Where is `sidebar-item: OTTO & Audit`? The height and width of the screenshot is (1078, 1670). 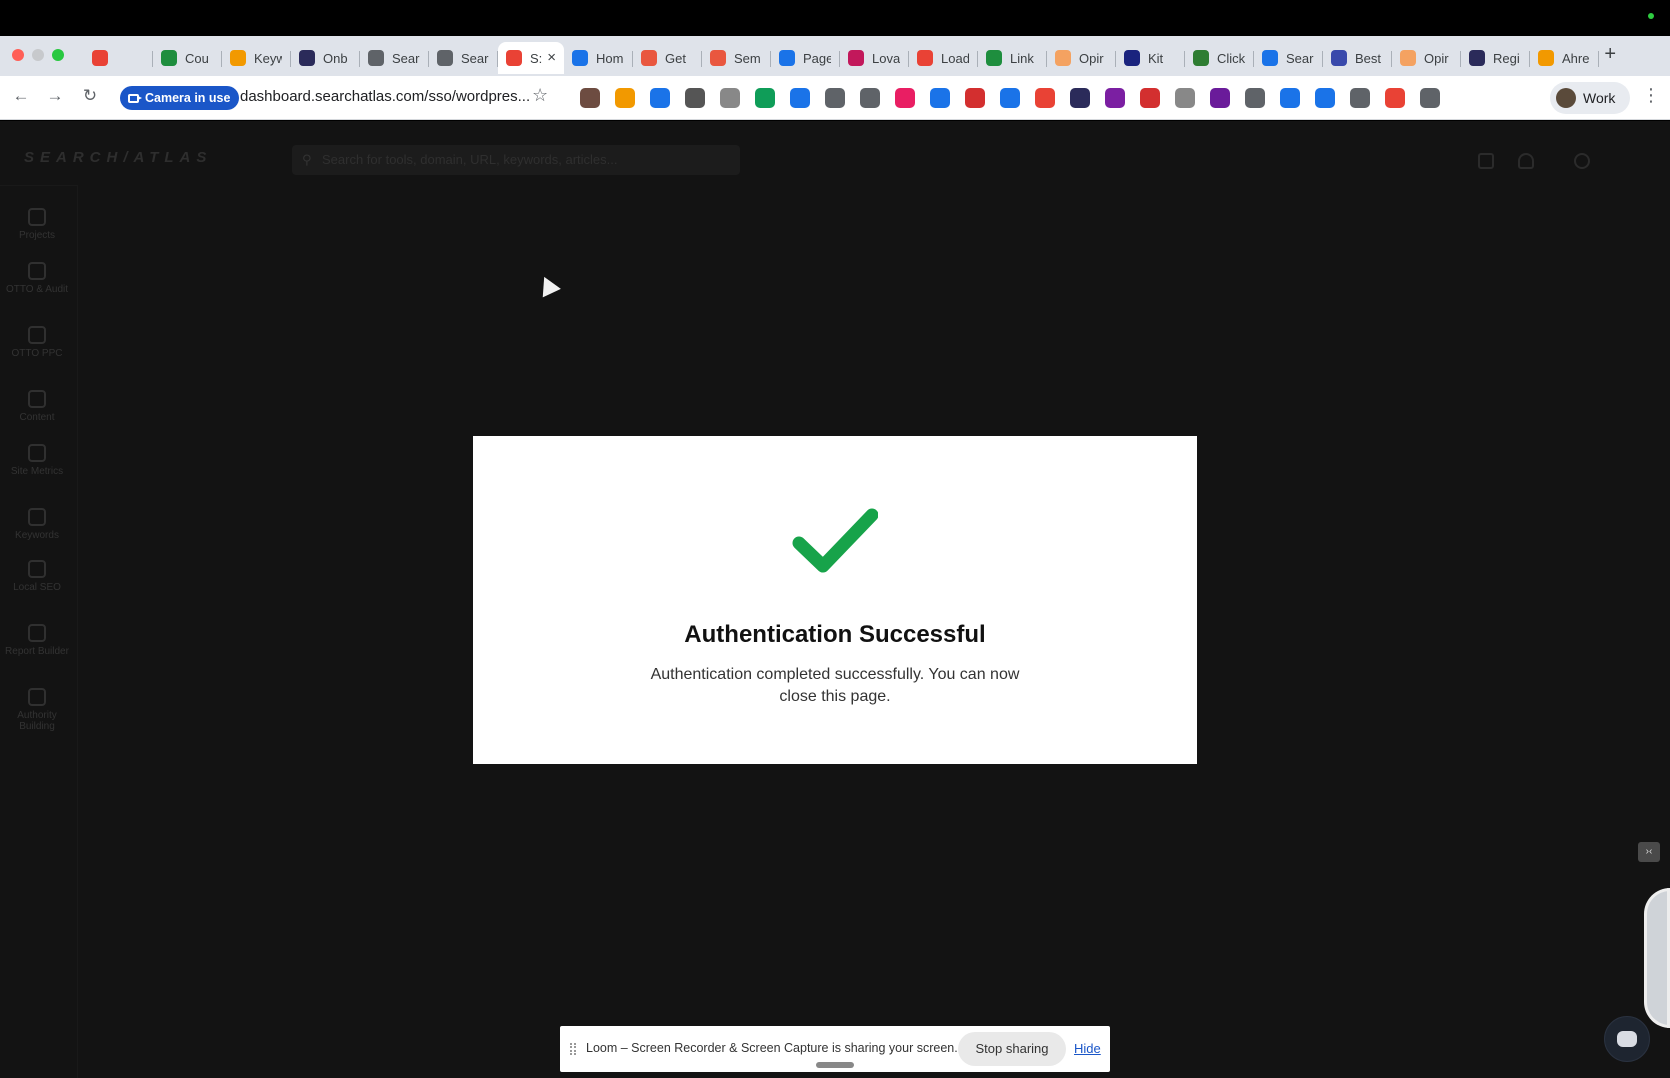
sidebar-item: OTTO & Audit is located at coordinates (37, 278).